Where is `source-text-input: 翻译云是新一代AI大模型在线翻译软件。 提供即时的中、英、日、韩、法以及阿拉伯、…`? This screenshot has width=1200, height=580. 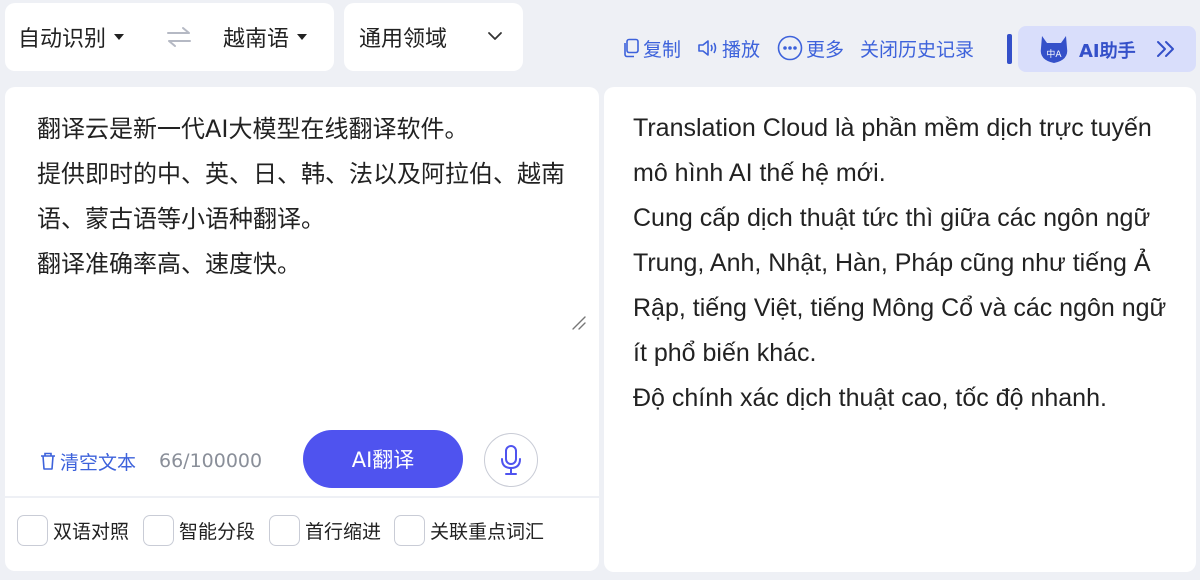
source-text-input: 翻译云是新一代AI大模型在线翻译软件。 提供即时的中、英、日、韩、法以及阿拉伯、… is located at coordinates (307, 197).